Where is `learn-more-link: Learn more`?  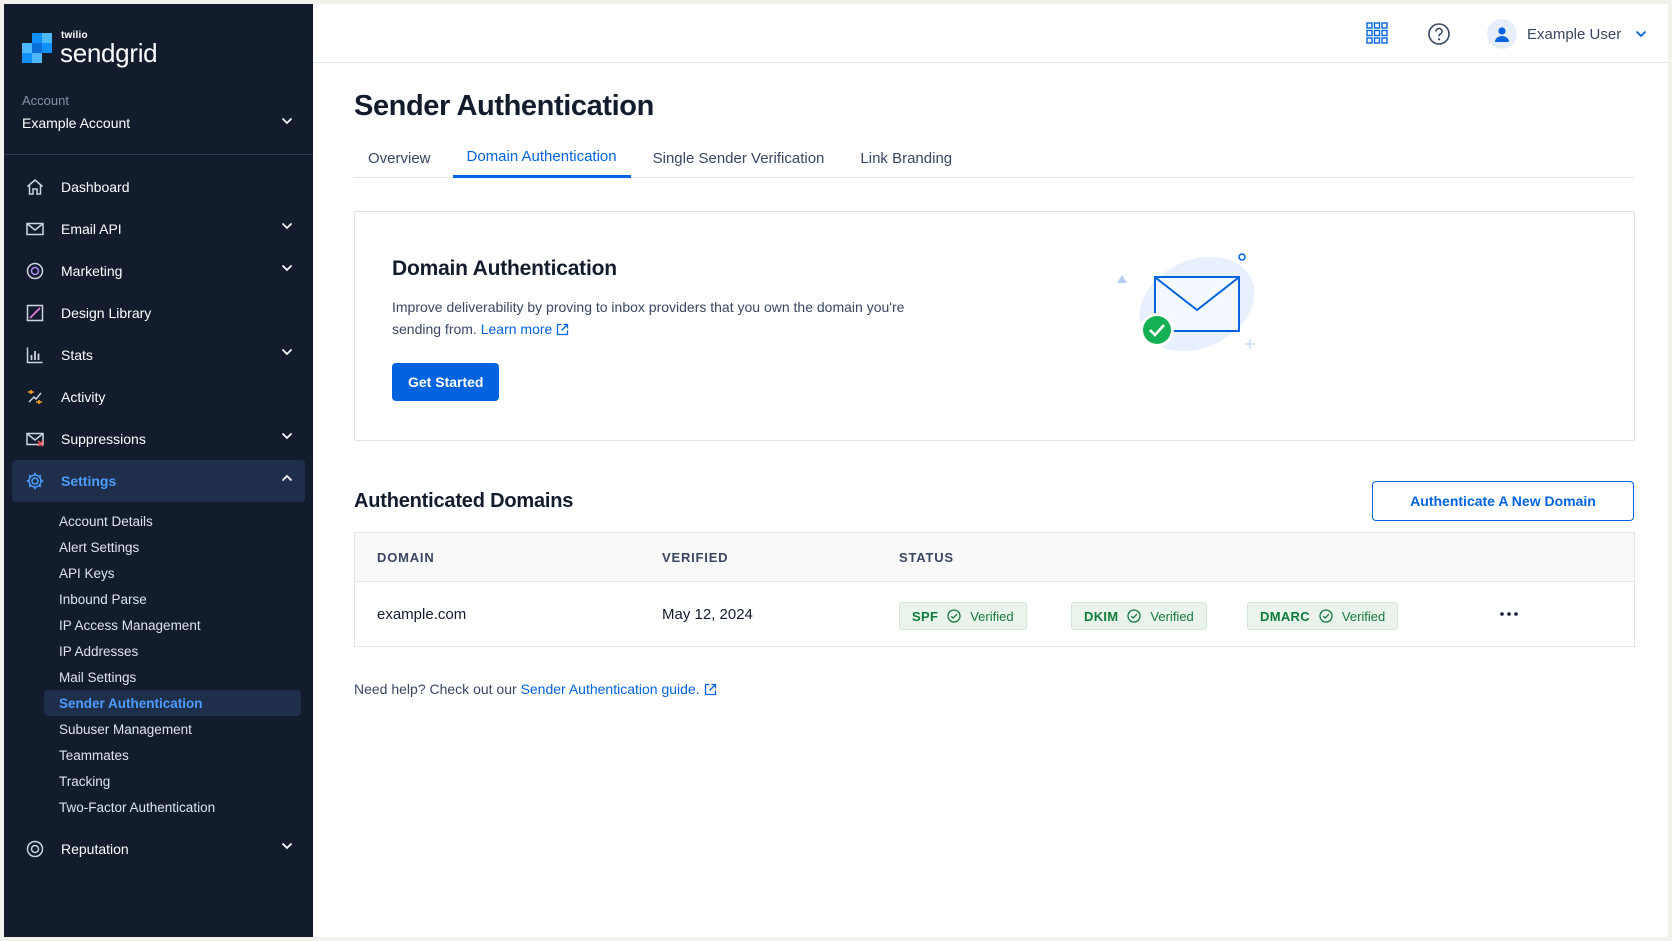 learn-more-link: Learn more is located at coordinates (525, 329).